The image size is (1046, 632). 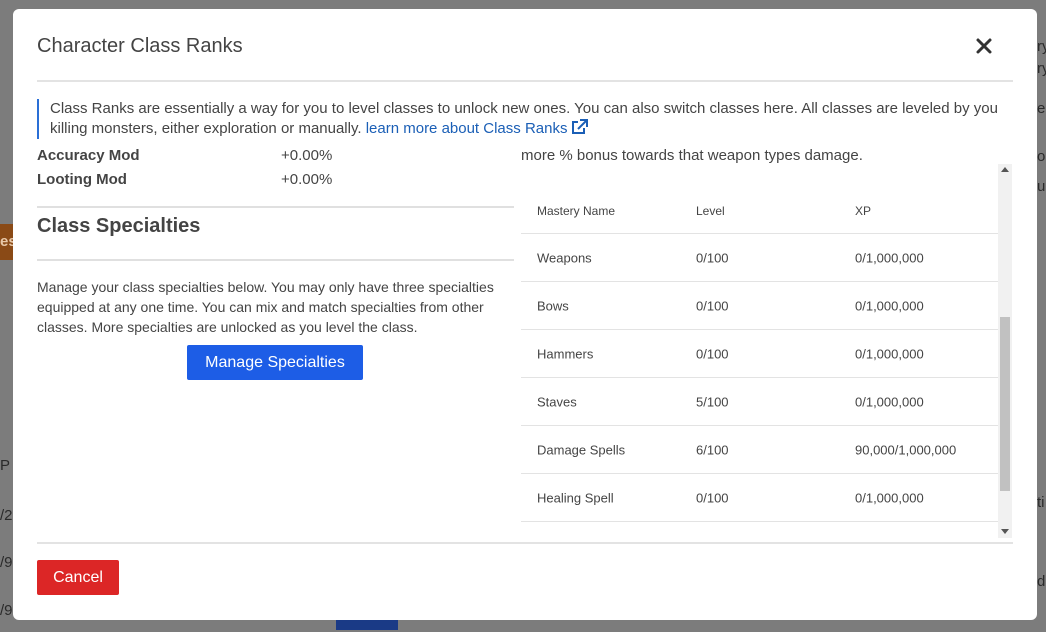 I want to click on background-text: /2, so click(x=6, y=515).